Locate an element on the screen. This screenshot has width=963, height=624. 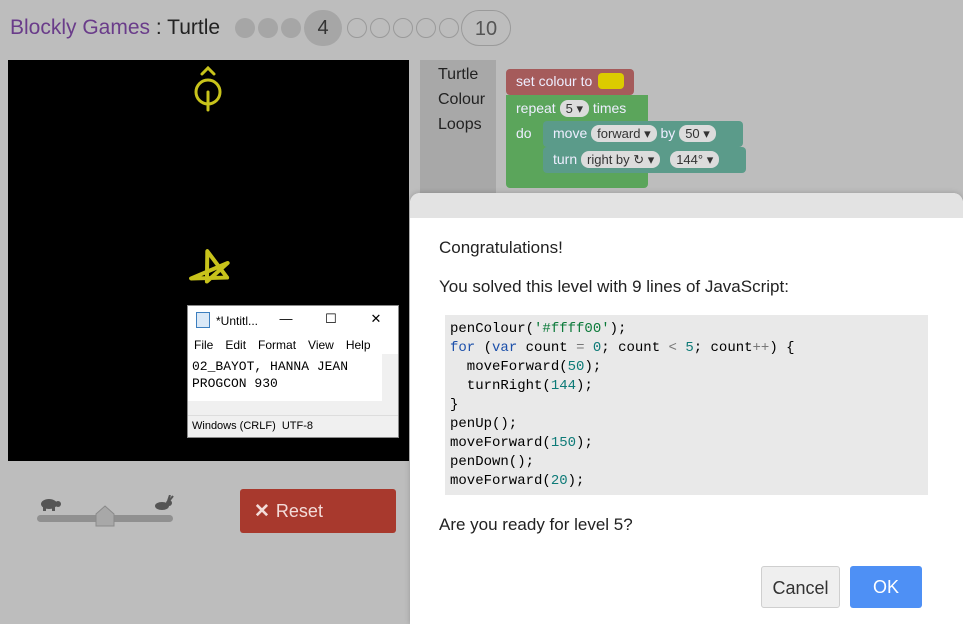
do-label: do is located at coordinates (524, 133).